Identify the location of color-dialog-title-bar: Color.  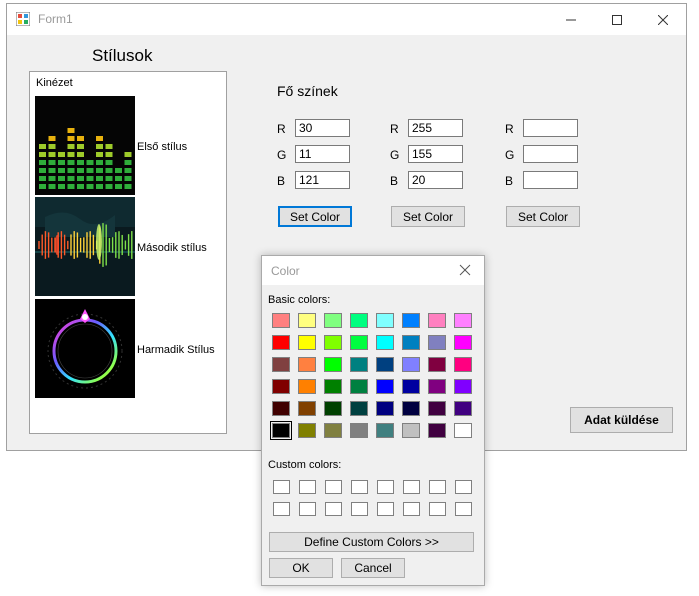
(373, 270).